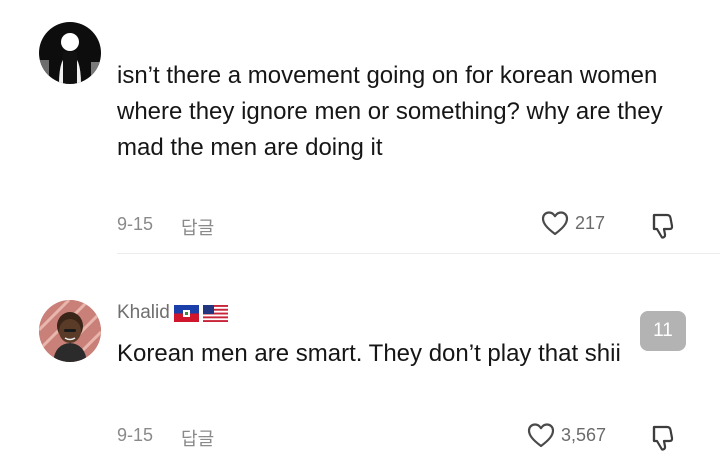 This screenshot has height=473, width=720. I want to click on username-text: Khalid, so click(143, 312).